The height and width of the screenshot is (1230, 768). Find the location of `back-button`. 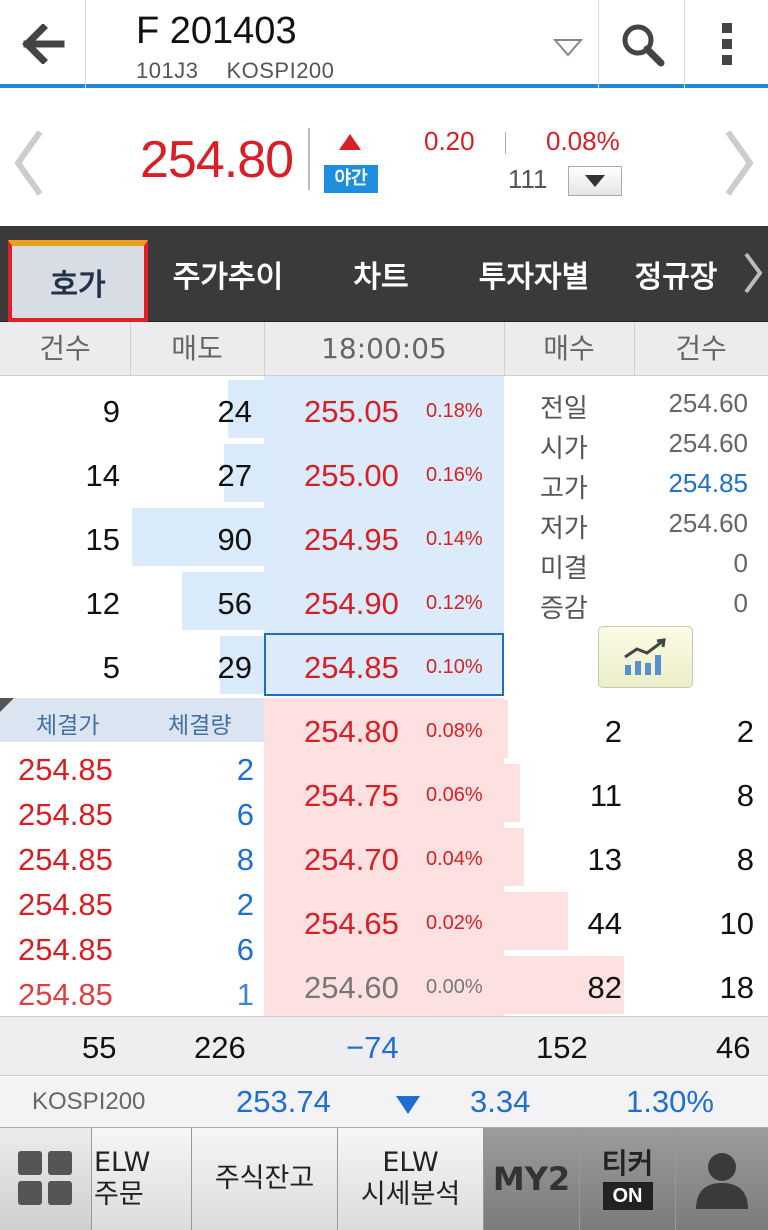

back-button is located at coordinates (43, 44).